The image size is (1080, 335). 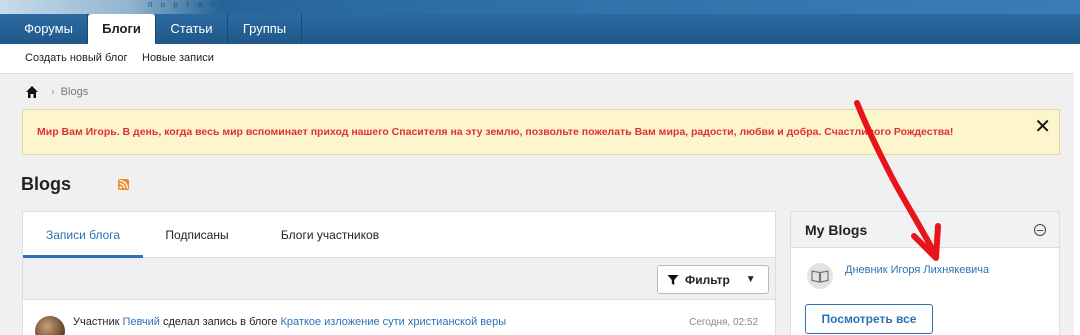 I want to click on close-icon: ✕, so click(x=1042, y=126).